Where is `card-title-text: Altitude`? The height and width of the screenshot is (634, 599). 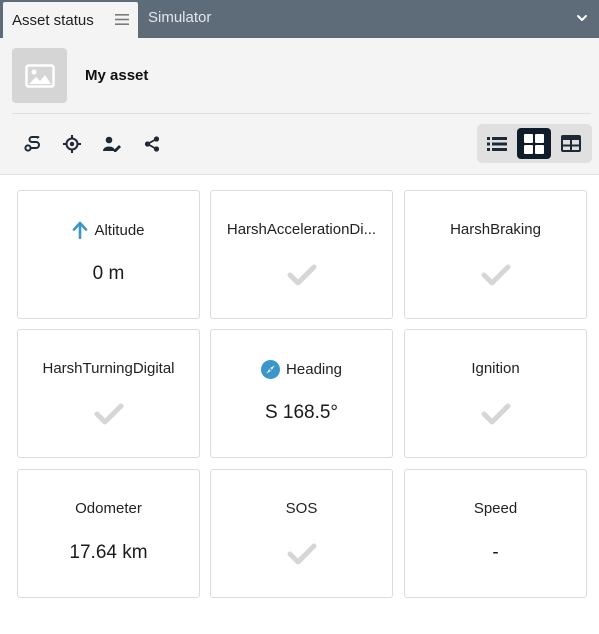 card-title-text: Altitude is located at coordinates (119, 230).